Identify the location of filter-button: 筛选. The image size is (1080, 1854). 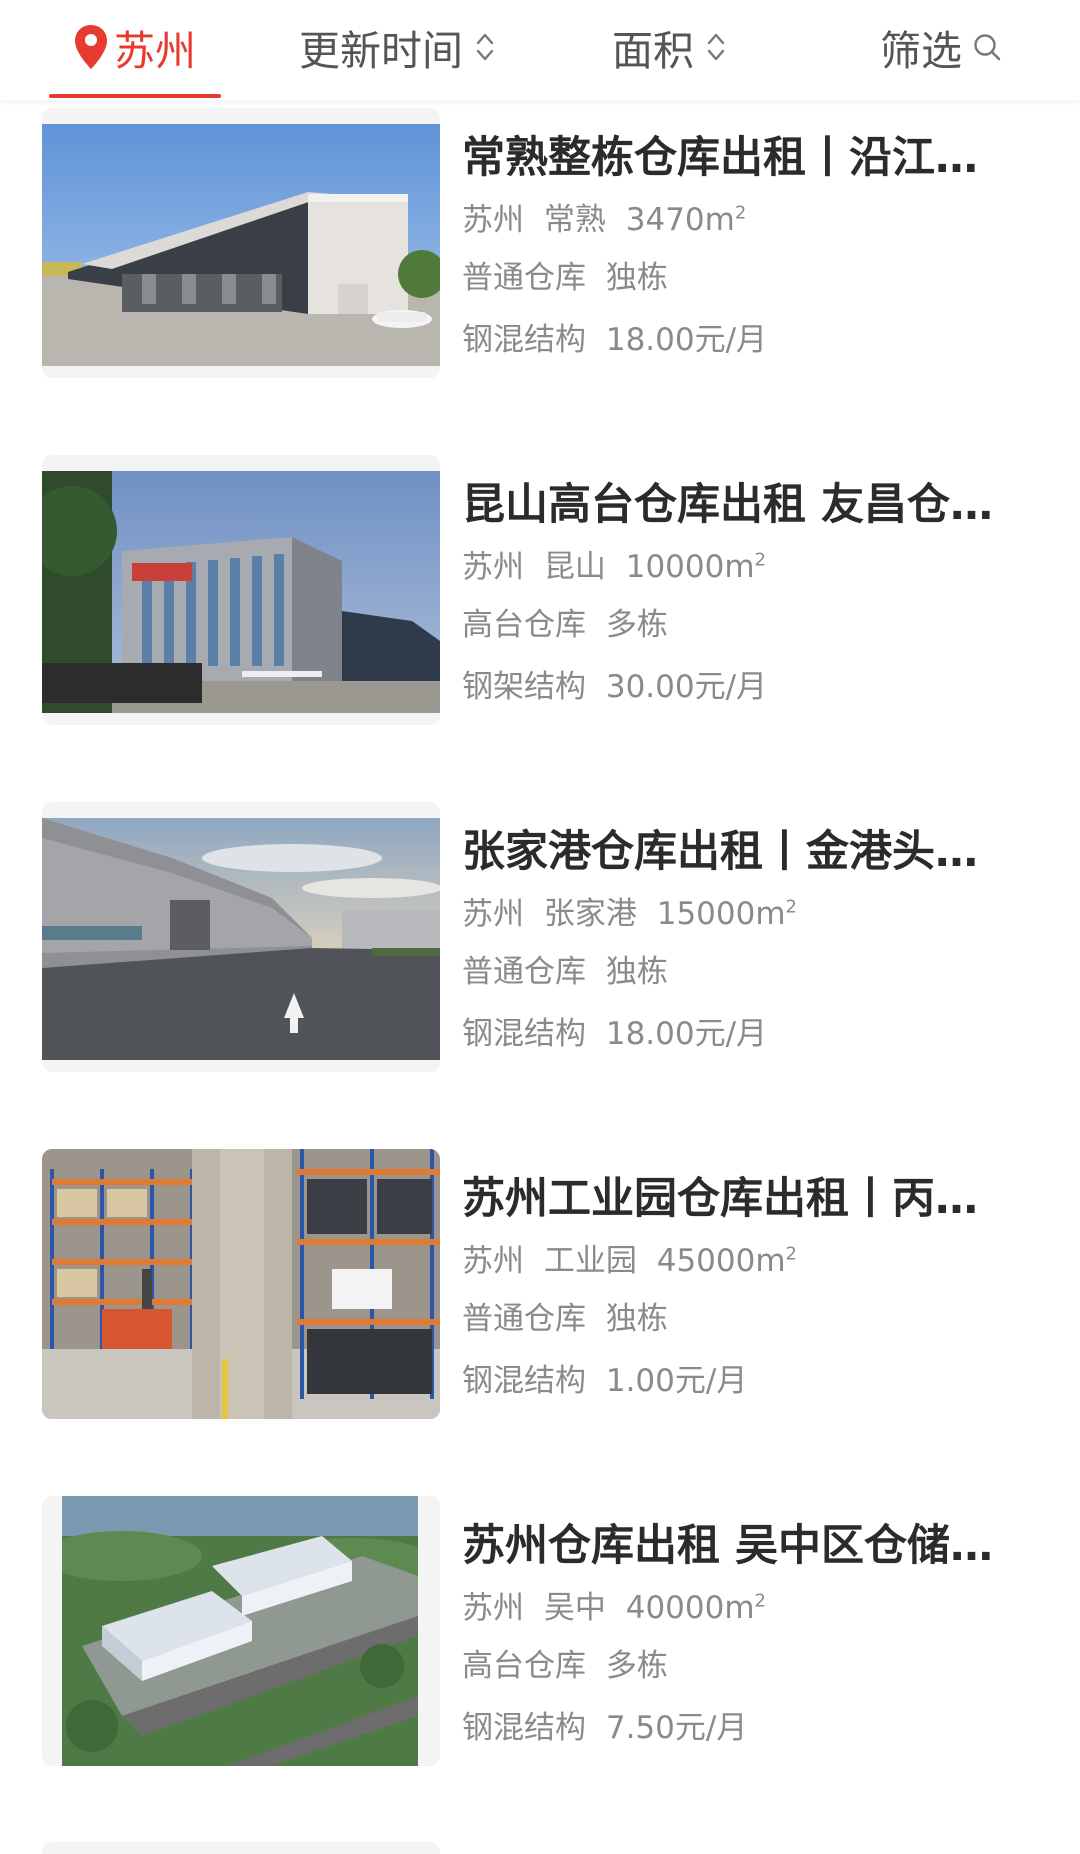
(941, 47).